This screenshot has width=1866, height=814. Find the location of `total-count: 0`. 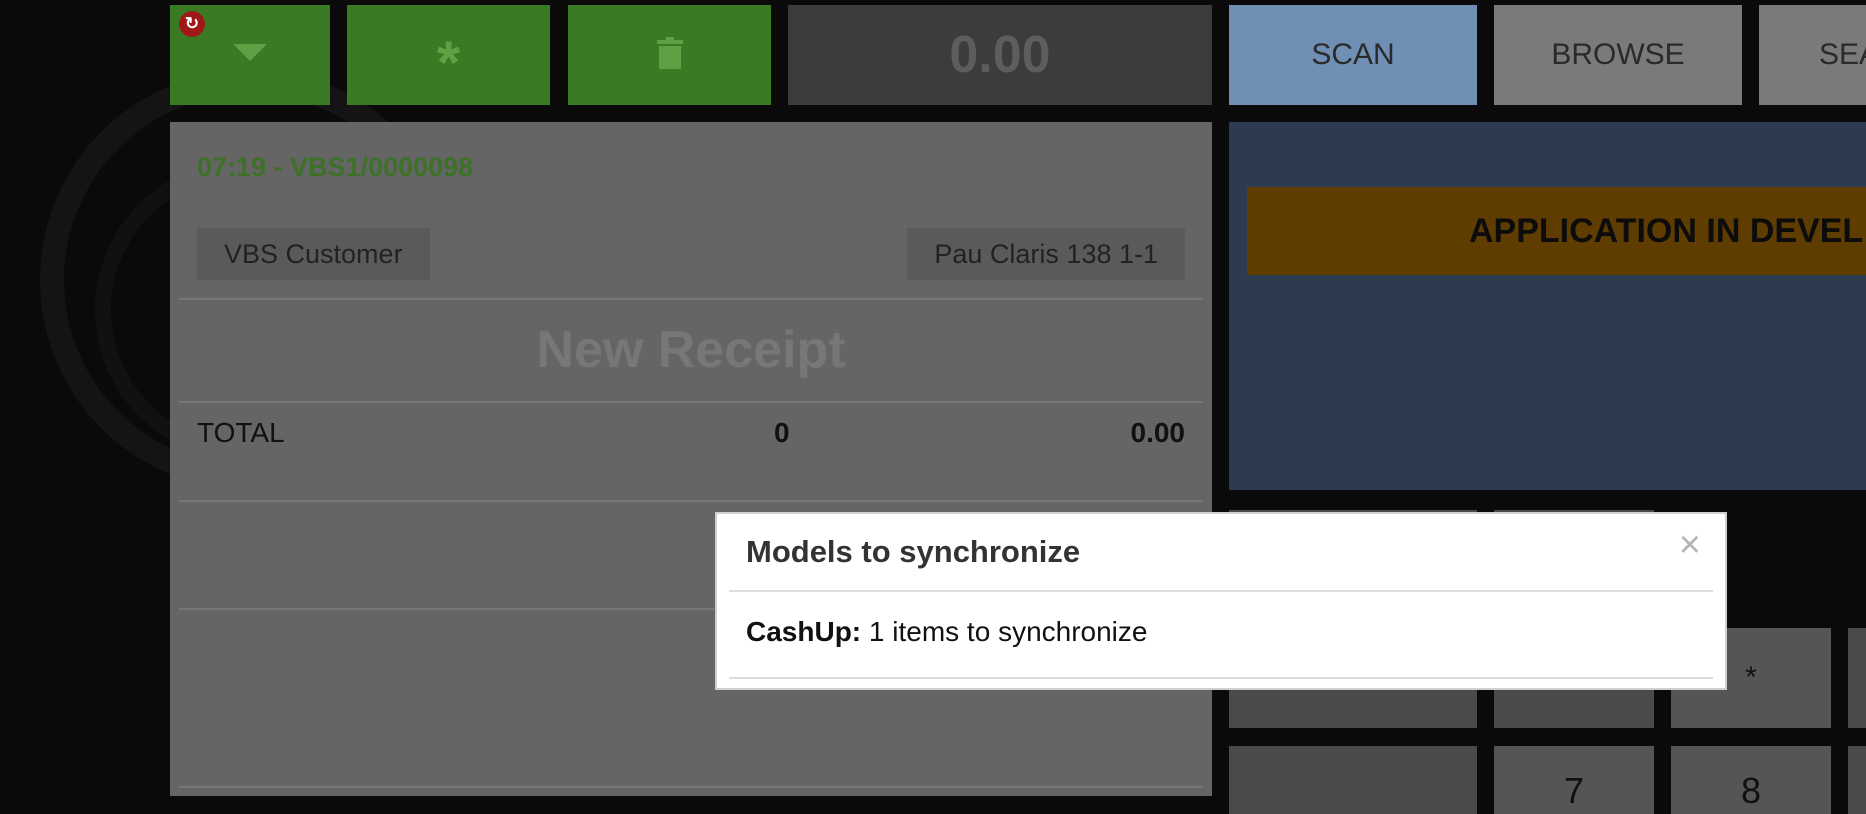

total-count: 0 is located at coordinates (782, 432).